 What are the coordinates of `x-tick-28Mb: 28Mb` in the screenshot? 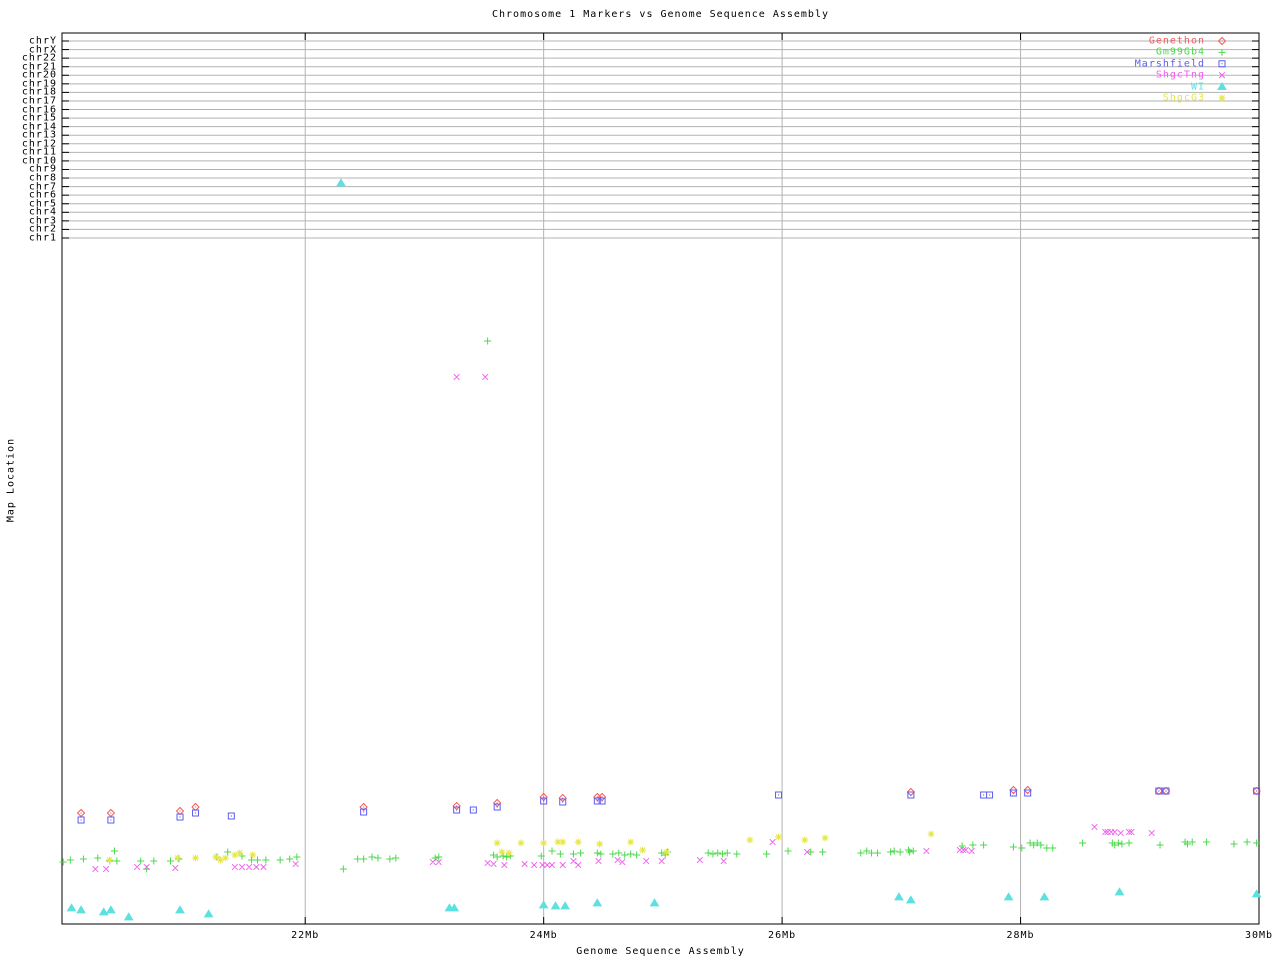 It's located at (1020, 935).